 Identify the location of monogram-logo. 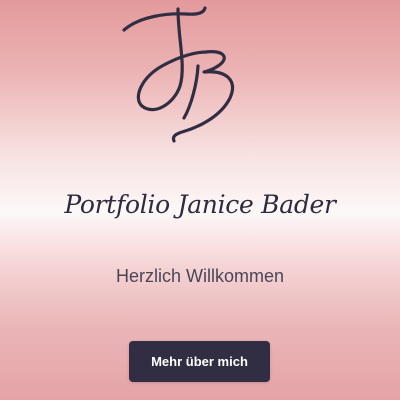
(178, 74).